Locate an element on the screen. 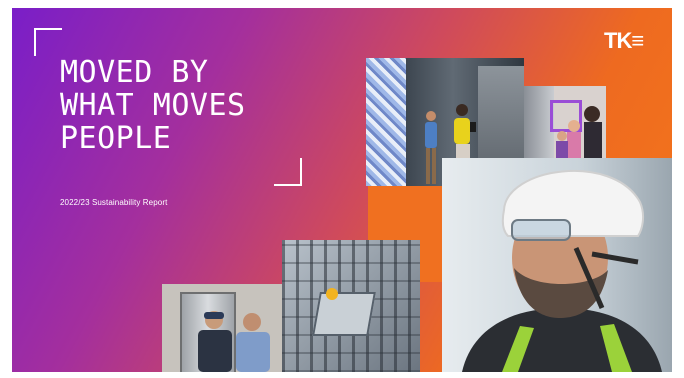 The image size is (684, 378). family-figures is located at coordinates (579, 132).